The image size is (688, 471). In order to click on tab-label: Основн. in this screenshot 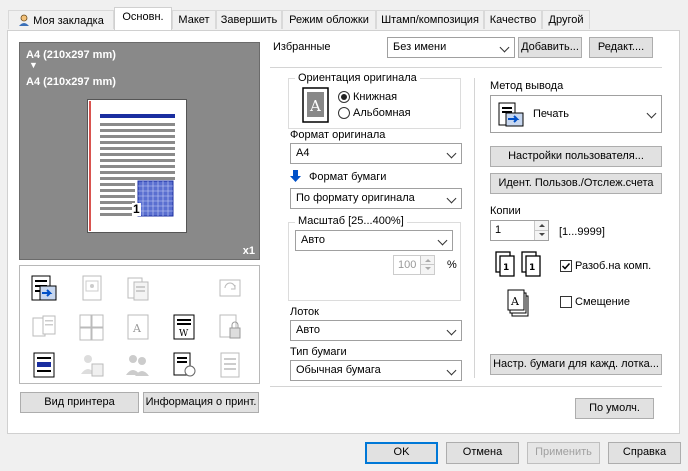, I will do `click(143, 17)`.